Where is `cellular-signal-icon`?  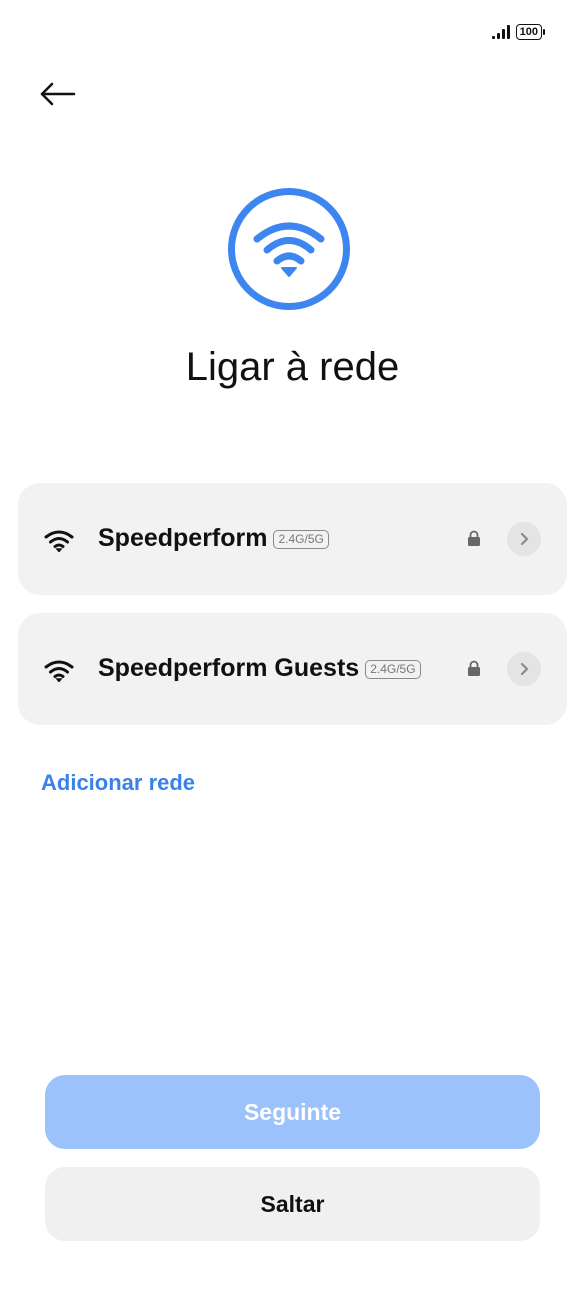
cellular-signal-icon is located at coordinates (500, 32).